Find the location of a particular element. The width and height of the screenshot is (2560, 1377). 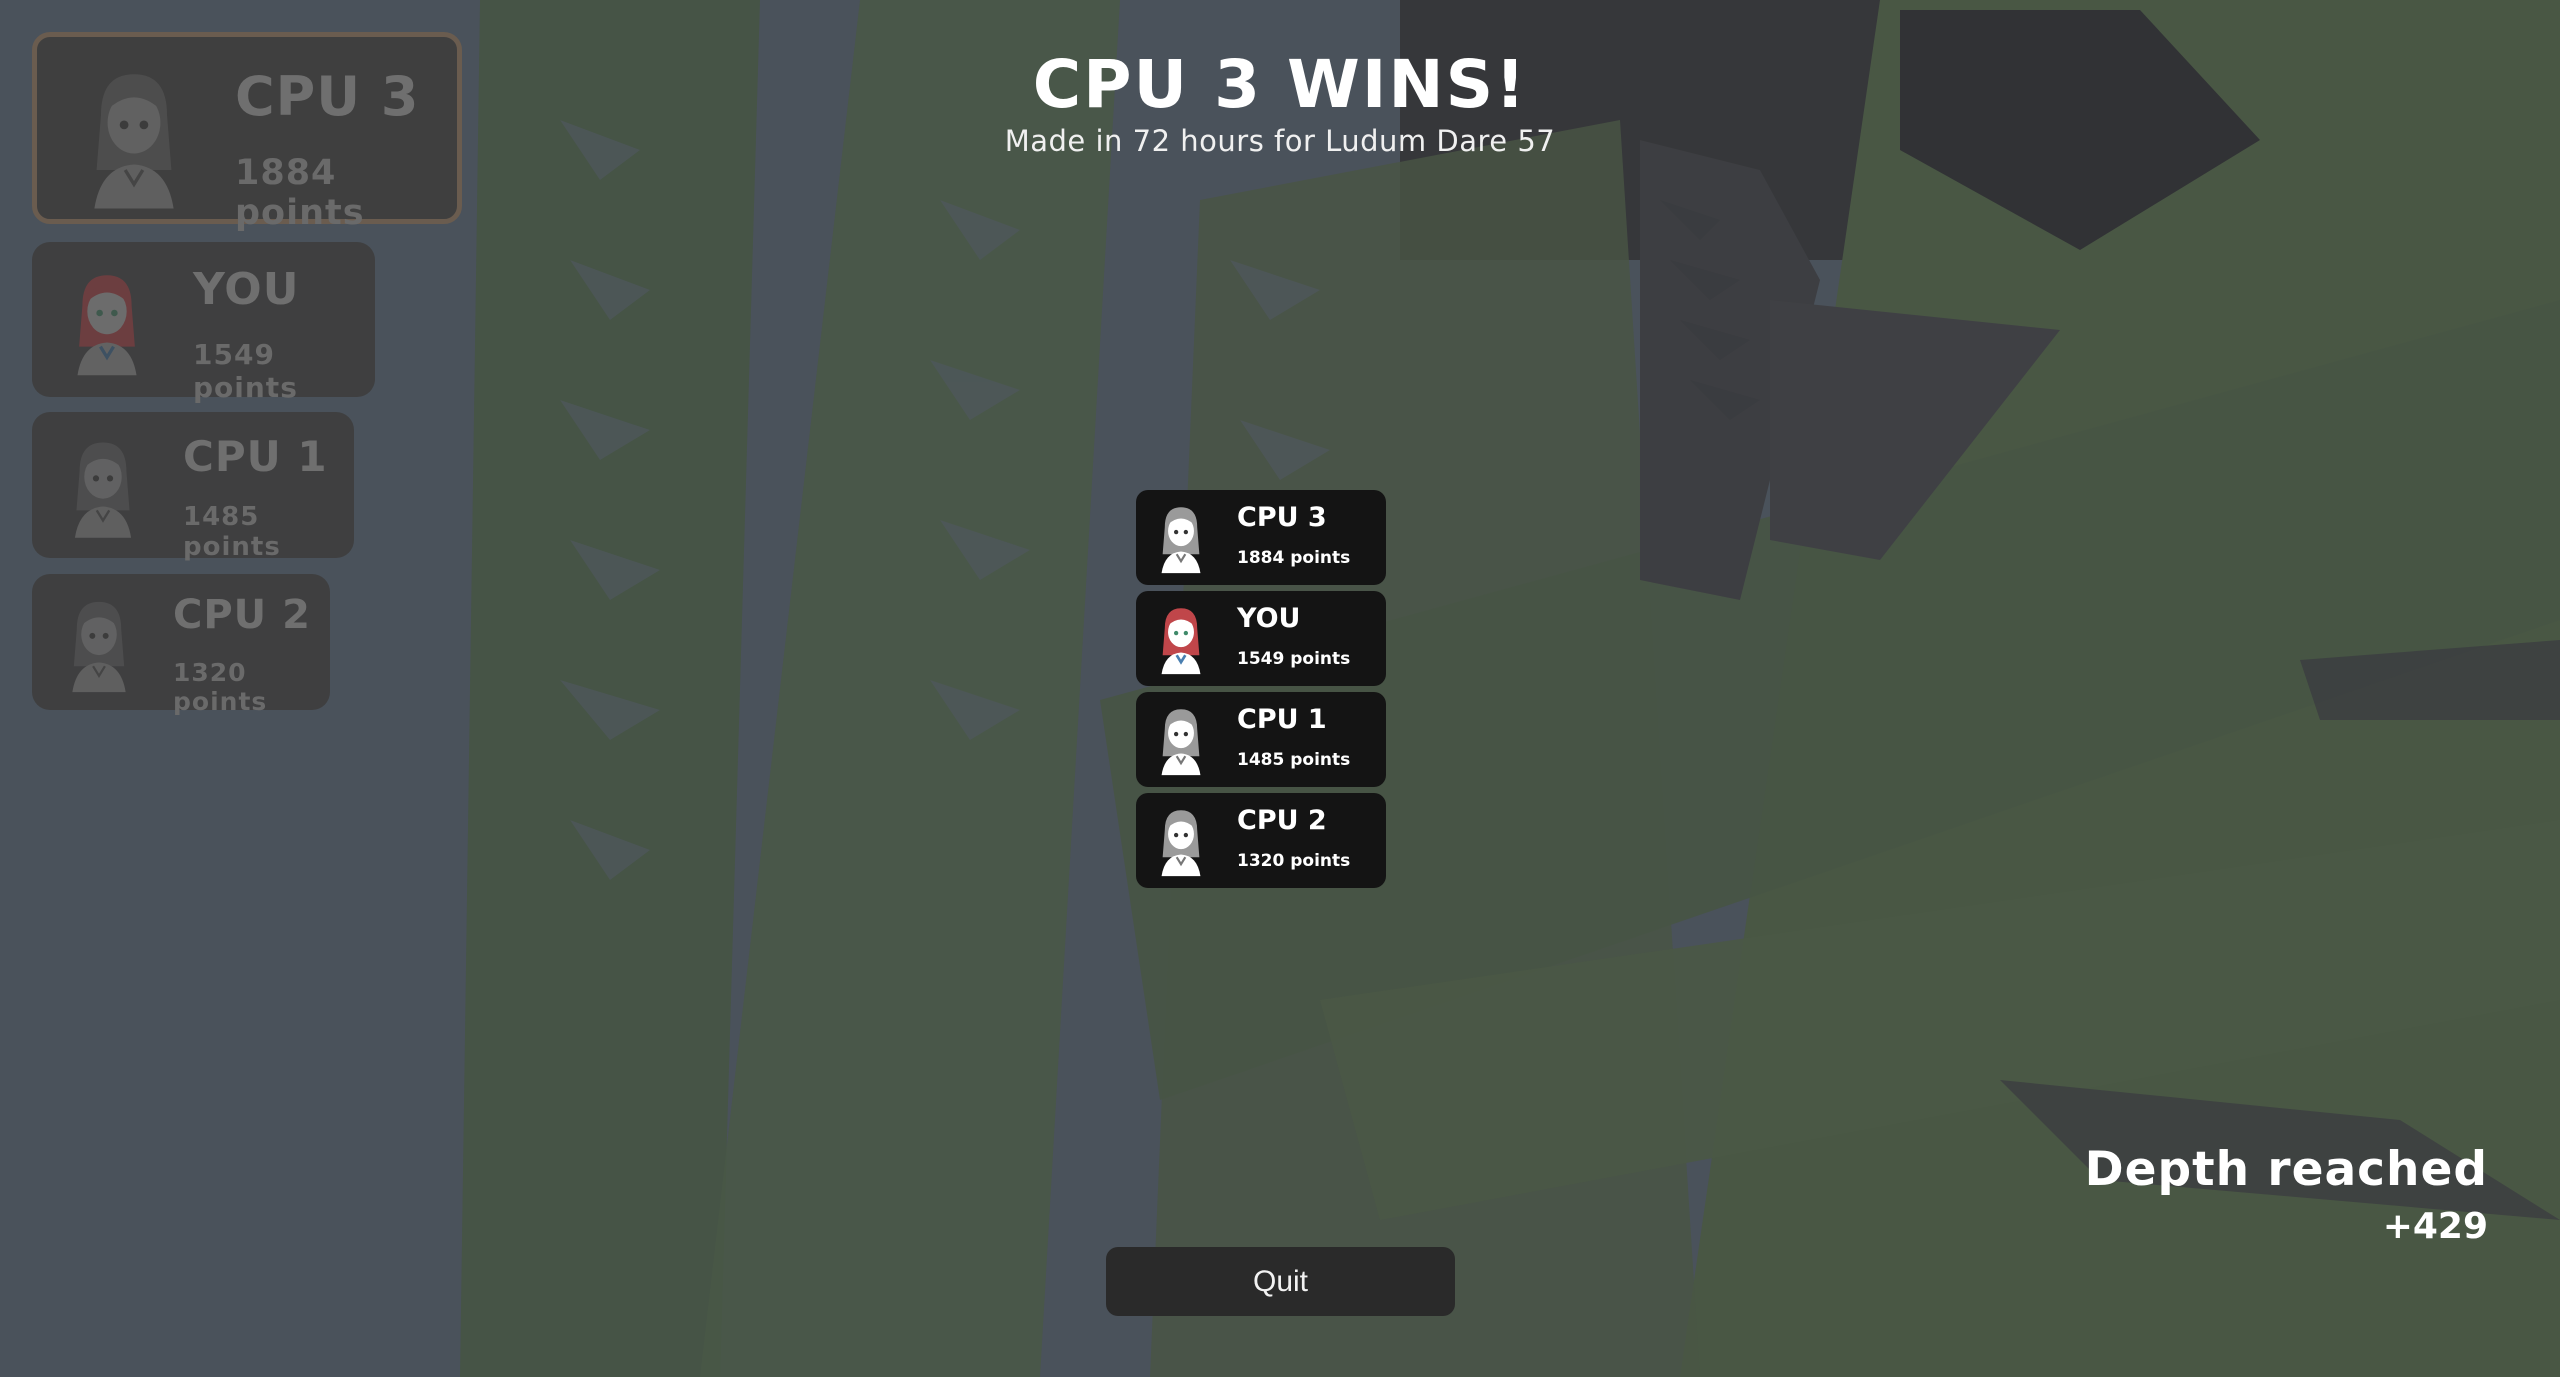

quit-button: Quit is located at coordinates (1280, 1281).